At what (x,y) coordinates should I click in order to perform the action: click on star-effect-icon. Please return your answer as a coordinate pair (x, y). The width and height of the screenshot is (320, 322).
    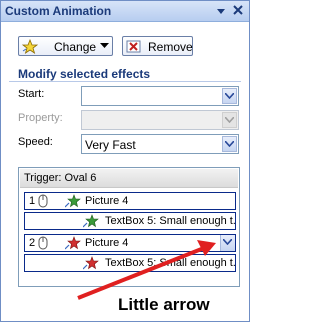
    Looking at the image, I should click on (30, 46).